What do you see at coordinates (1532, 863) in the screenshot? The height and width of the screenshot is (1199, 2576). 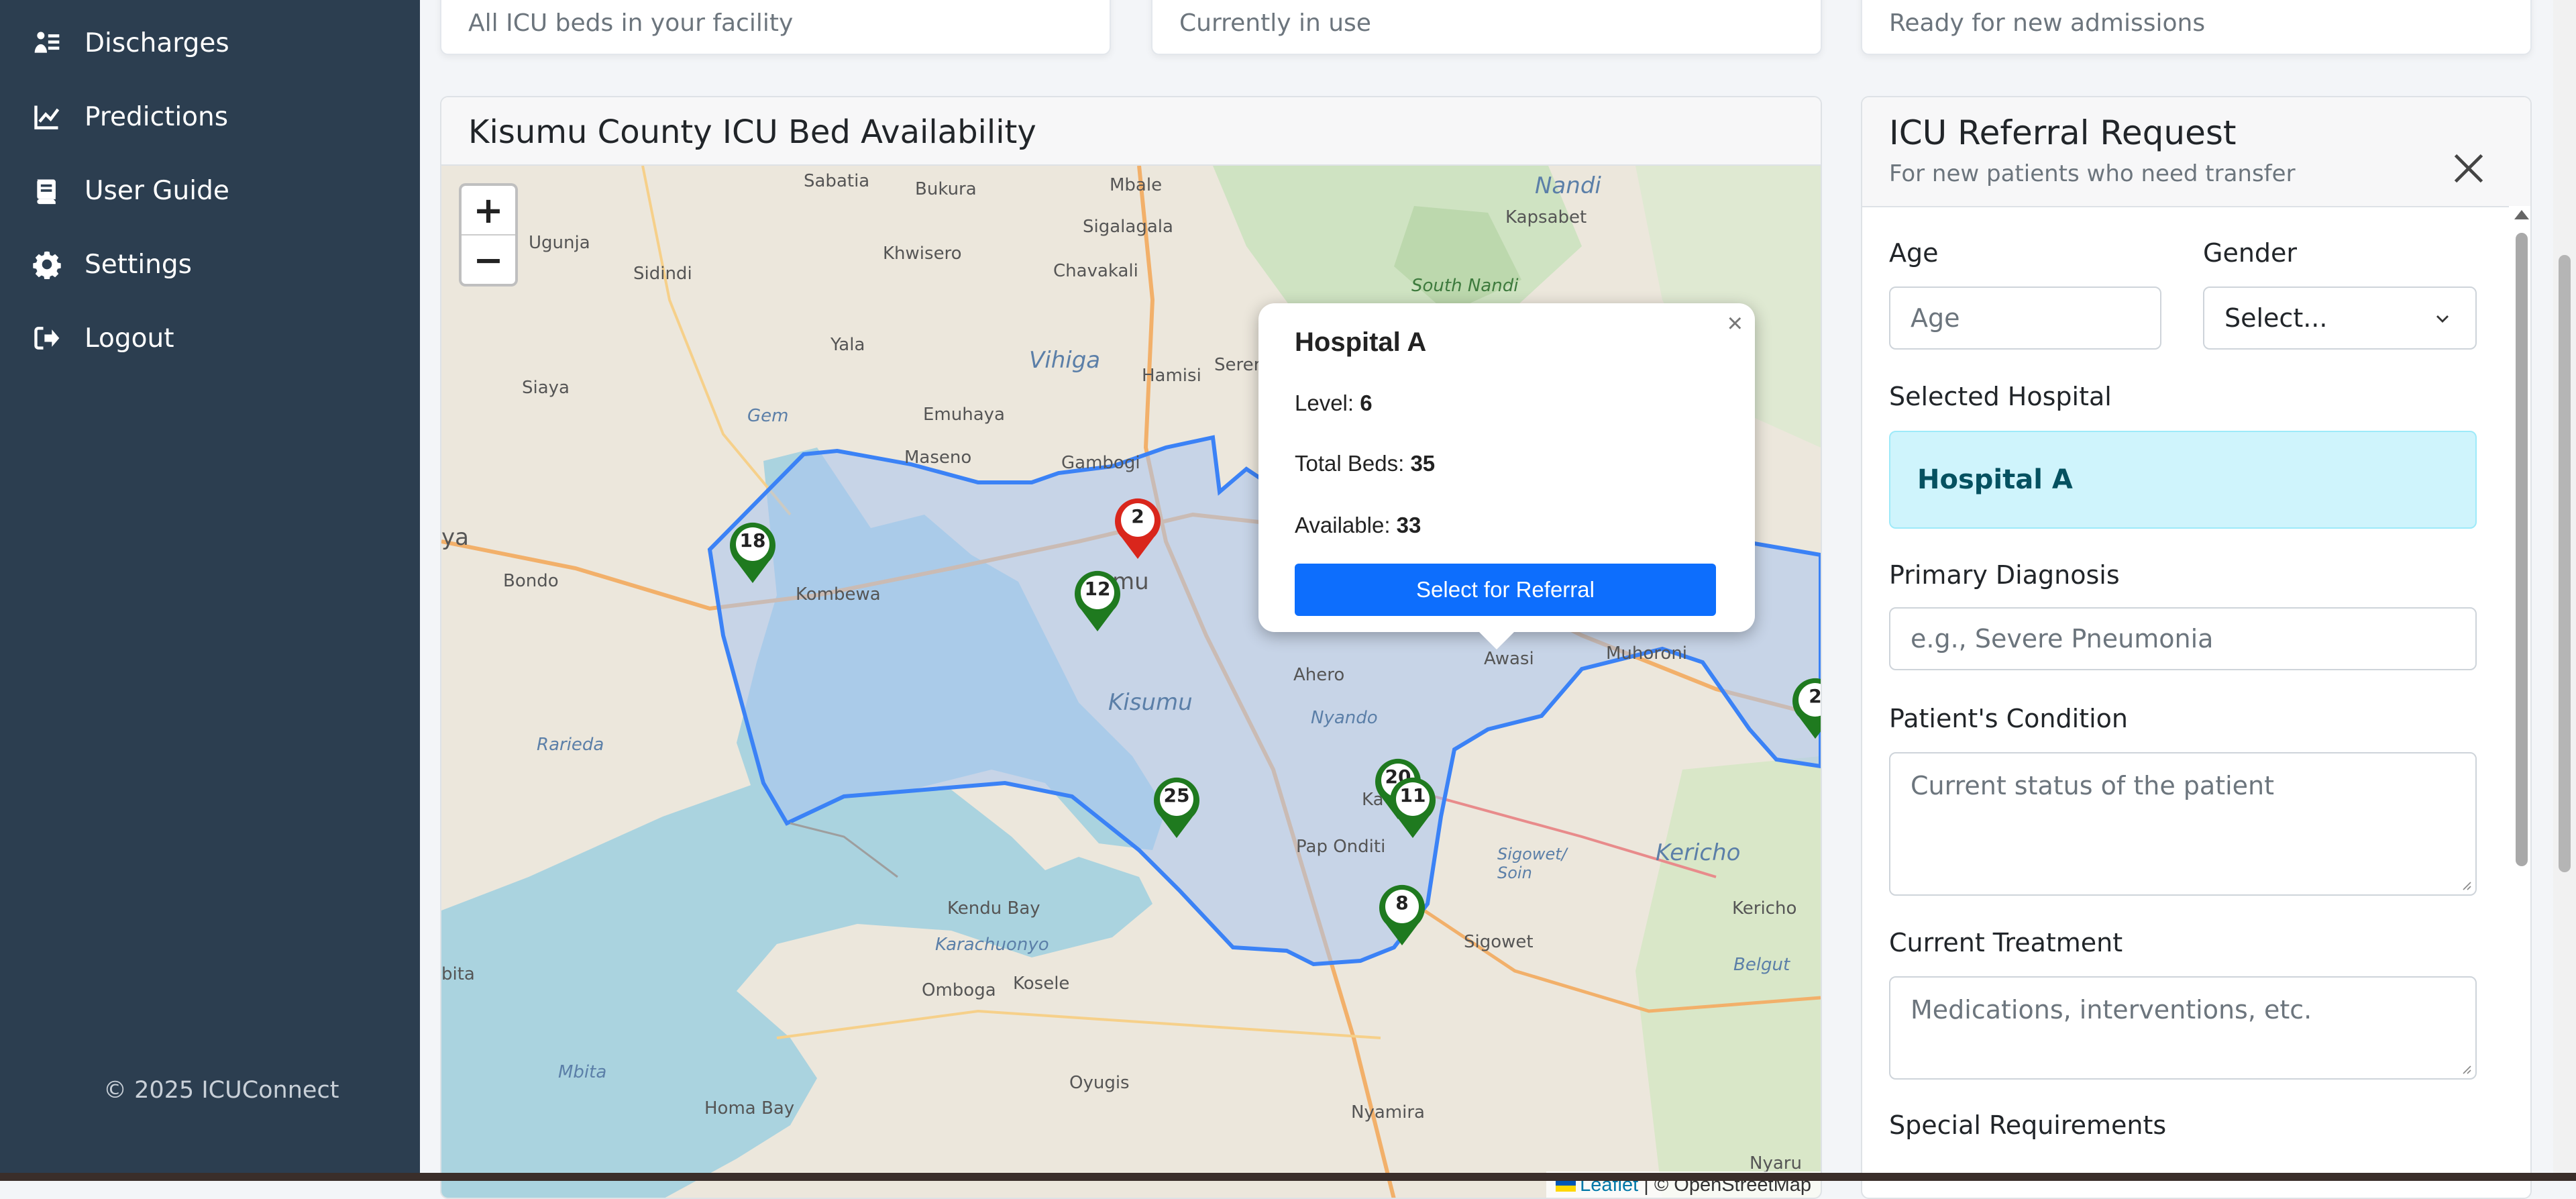 I see `map-label: Sigowet/ Soin` at bounding box center [1532, 863].